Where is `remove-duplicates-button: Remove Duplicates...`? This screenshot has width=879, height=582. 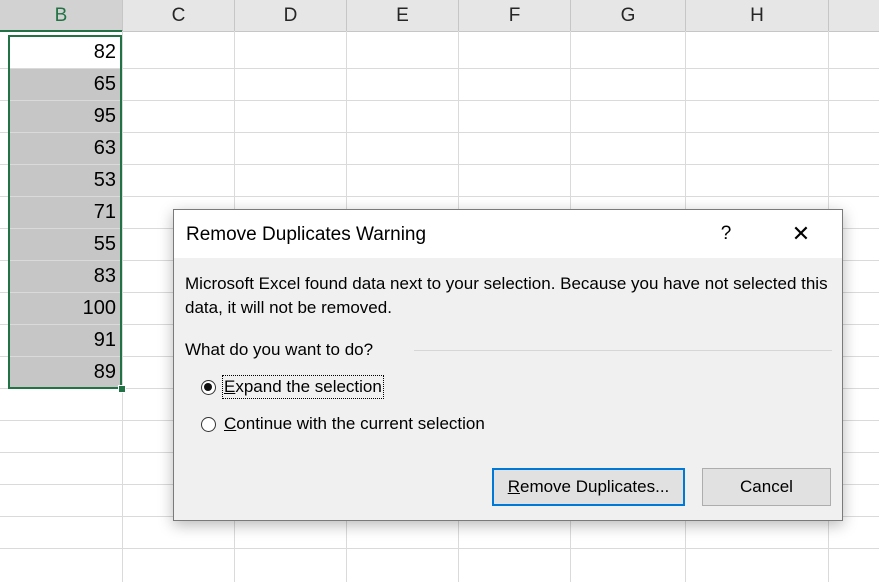
remove-duplicates-button: Remove Duplicates... is located at coordinates (588, 487).